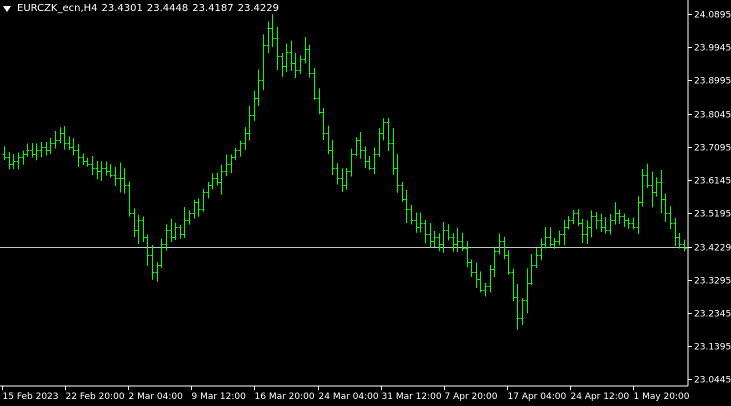 This screenshot has height=406, width=731. I want to click on x-tick-label: 9 Mar 12:00, so click(219, 397).